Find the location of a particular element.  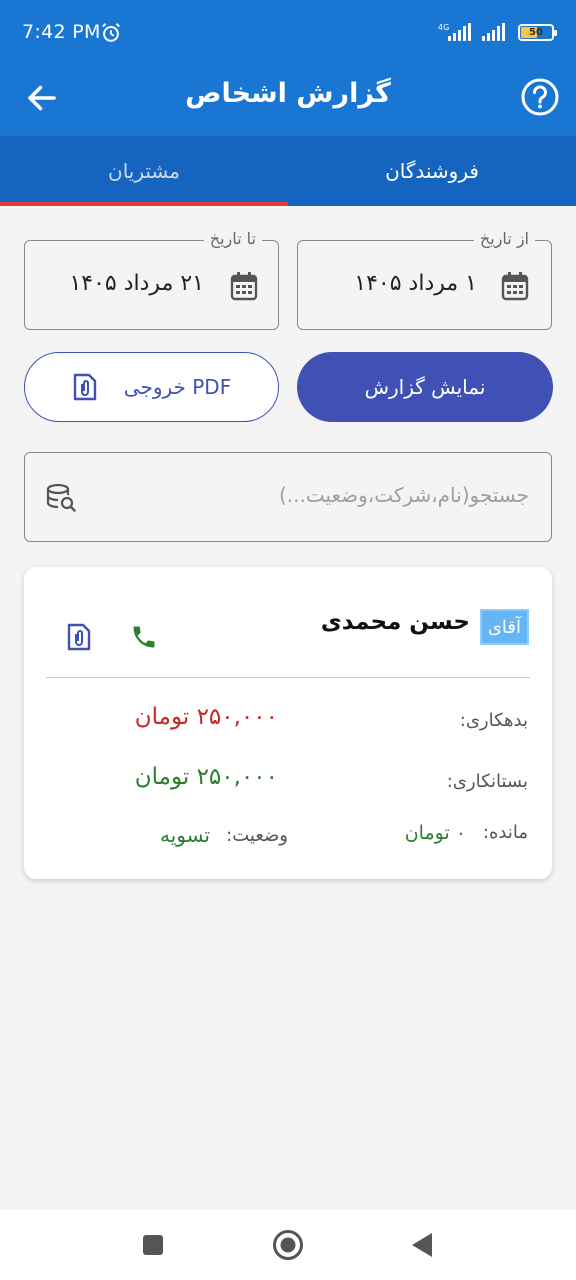

status-badge: تسویه is located at coordinates (184, 835).